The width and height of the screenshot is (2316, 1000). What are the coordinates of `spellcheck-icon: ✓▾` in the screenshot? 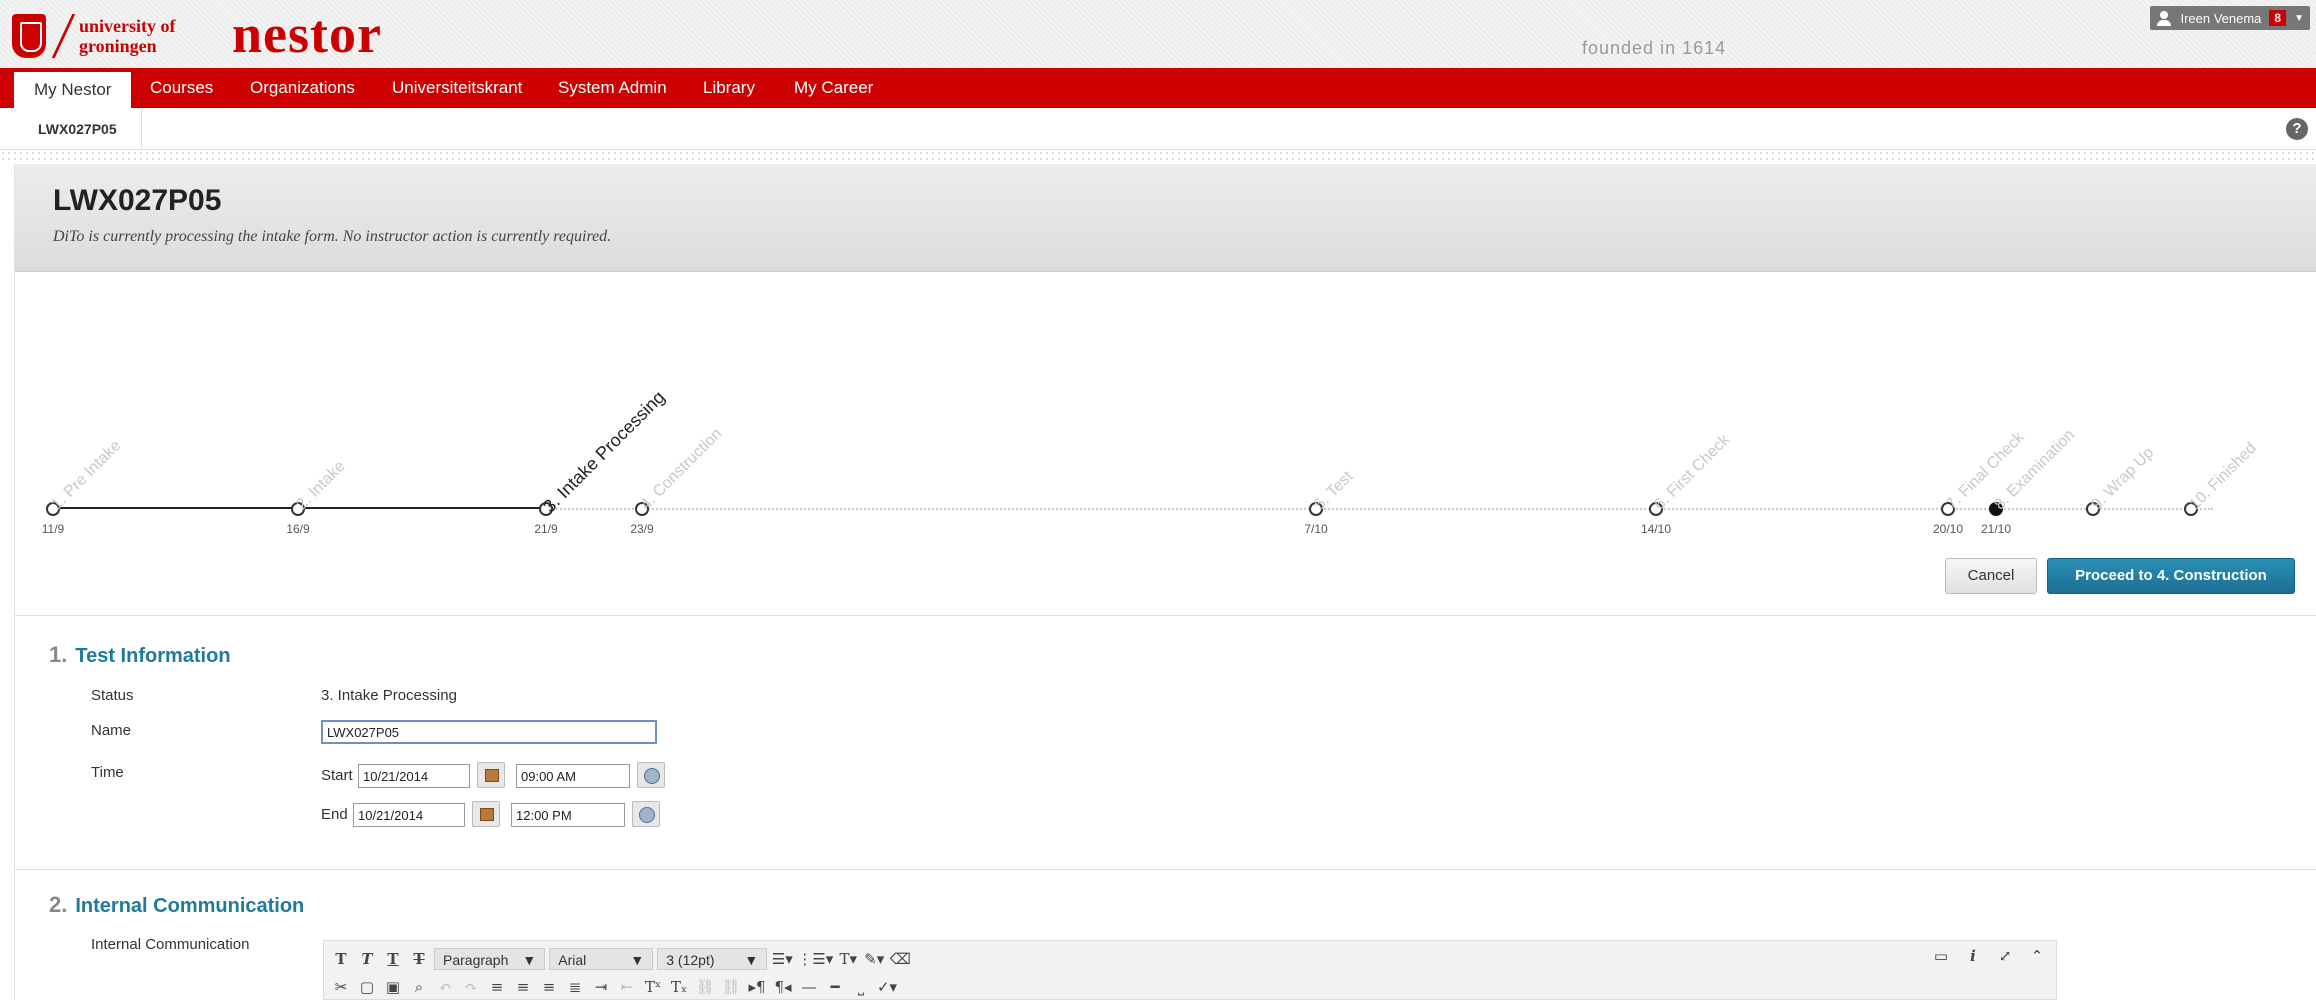 It's located at (887, 987).